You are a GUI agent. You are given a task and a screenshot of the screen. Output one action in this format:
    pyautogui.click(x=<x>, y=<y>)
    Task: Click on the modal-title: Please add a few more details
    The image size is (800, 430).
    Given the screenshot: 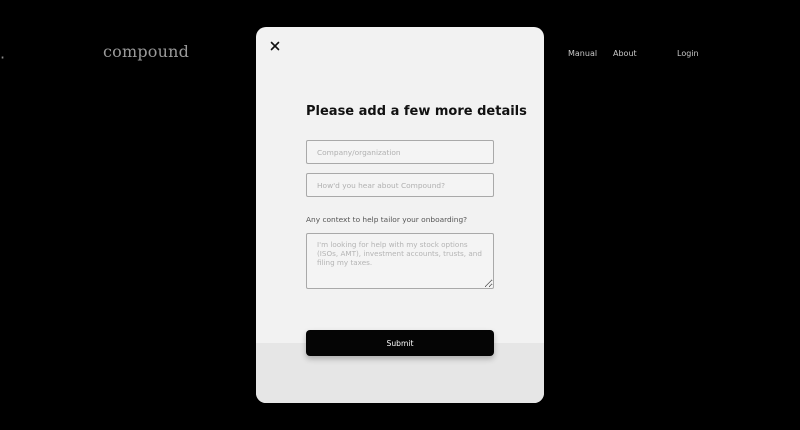 What is the action you would take?
    pyautogui.click(x=416, y=111)
    